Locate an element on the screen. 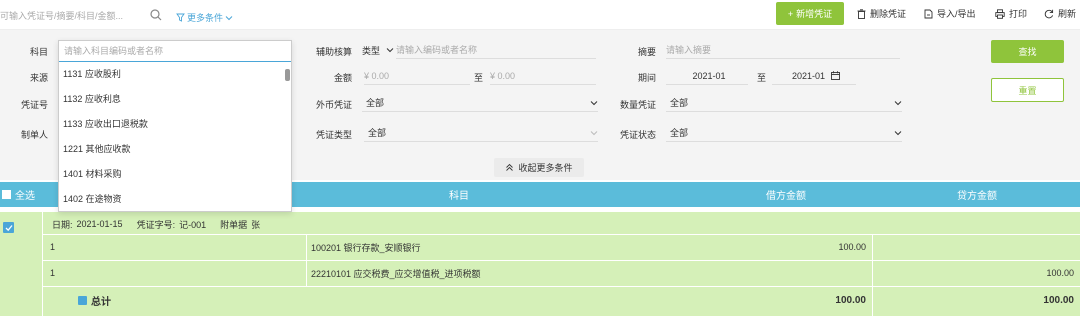  print-button: 打印 is located at coordinates (1011, 13).